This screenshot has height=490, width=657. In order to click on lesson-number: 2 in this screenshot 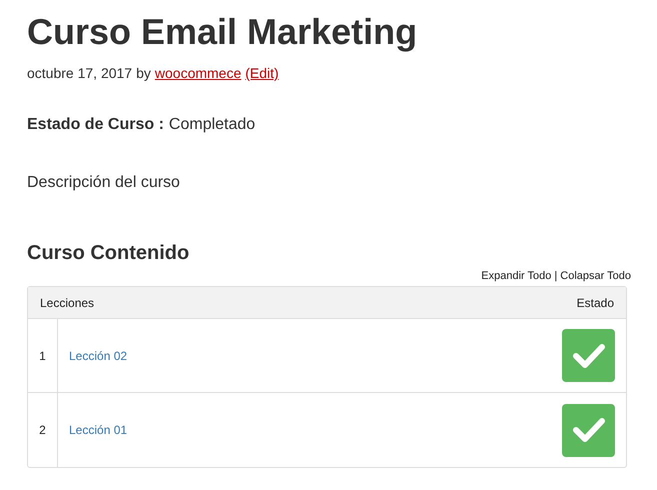, I will do `click(42, 430)`.